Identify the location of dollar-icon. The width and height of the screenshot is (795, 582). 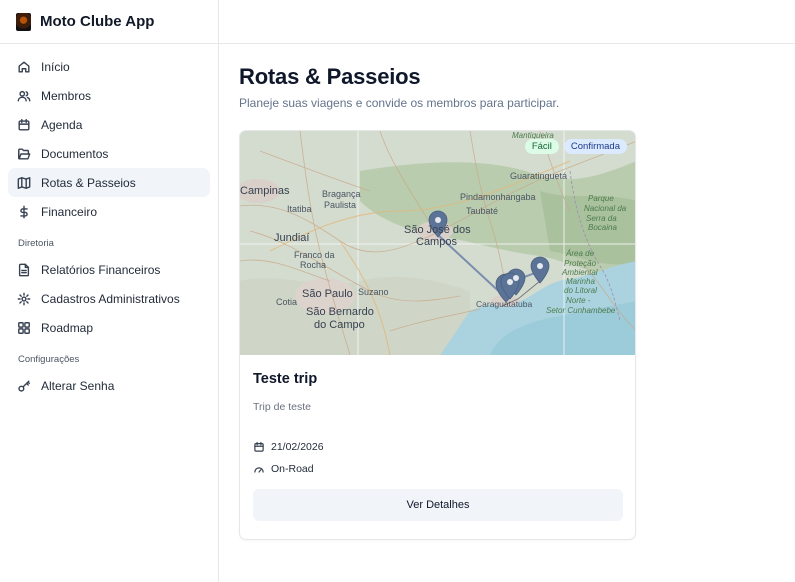
(24, 212).